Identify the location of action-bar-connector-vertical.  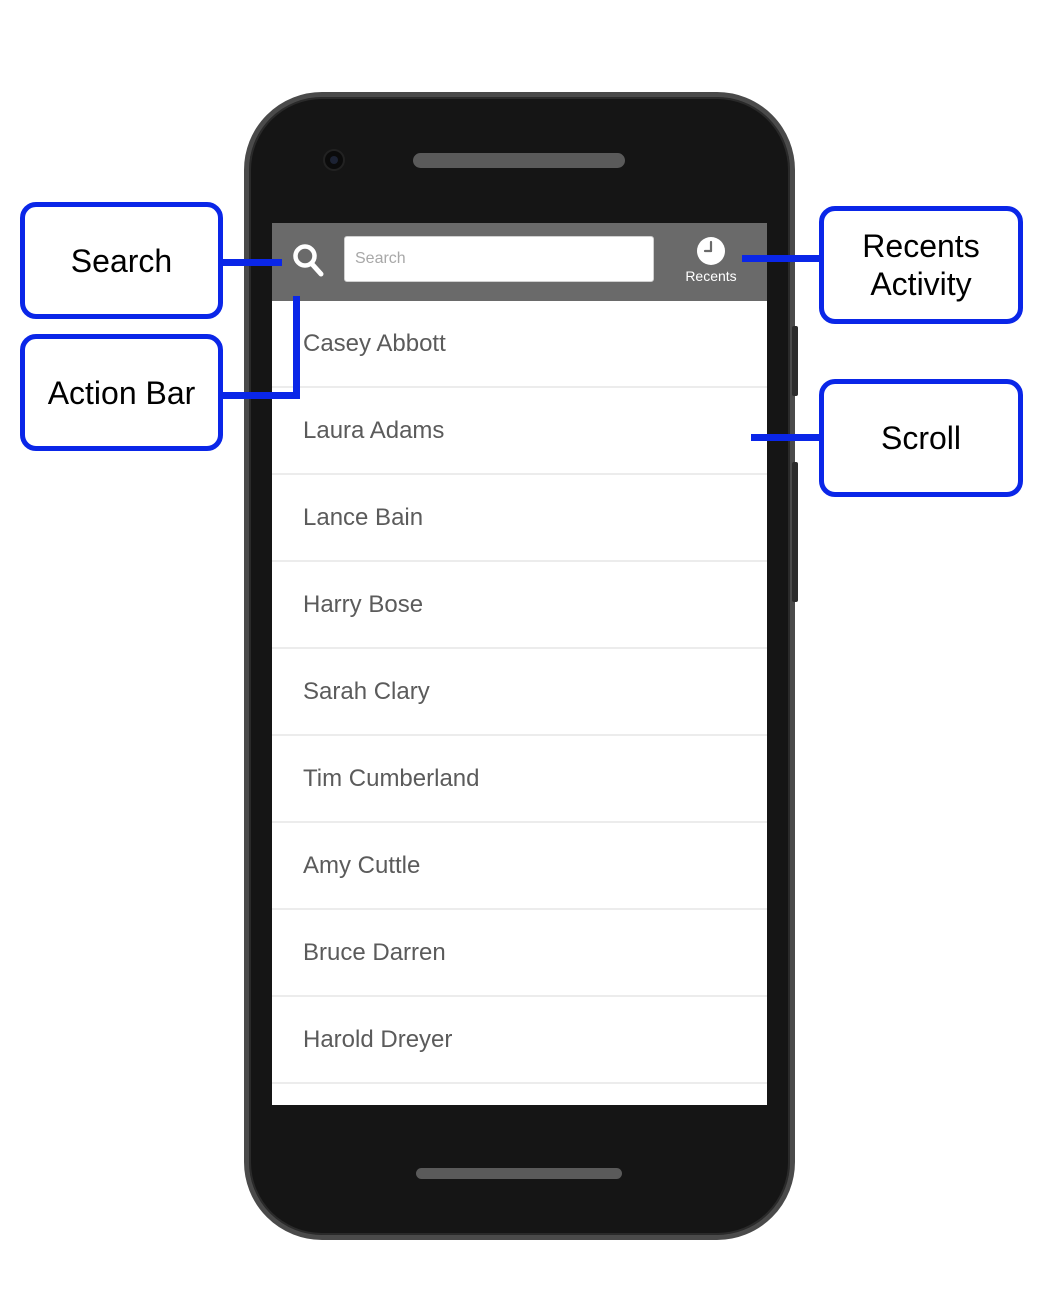
(296, 347).